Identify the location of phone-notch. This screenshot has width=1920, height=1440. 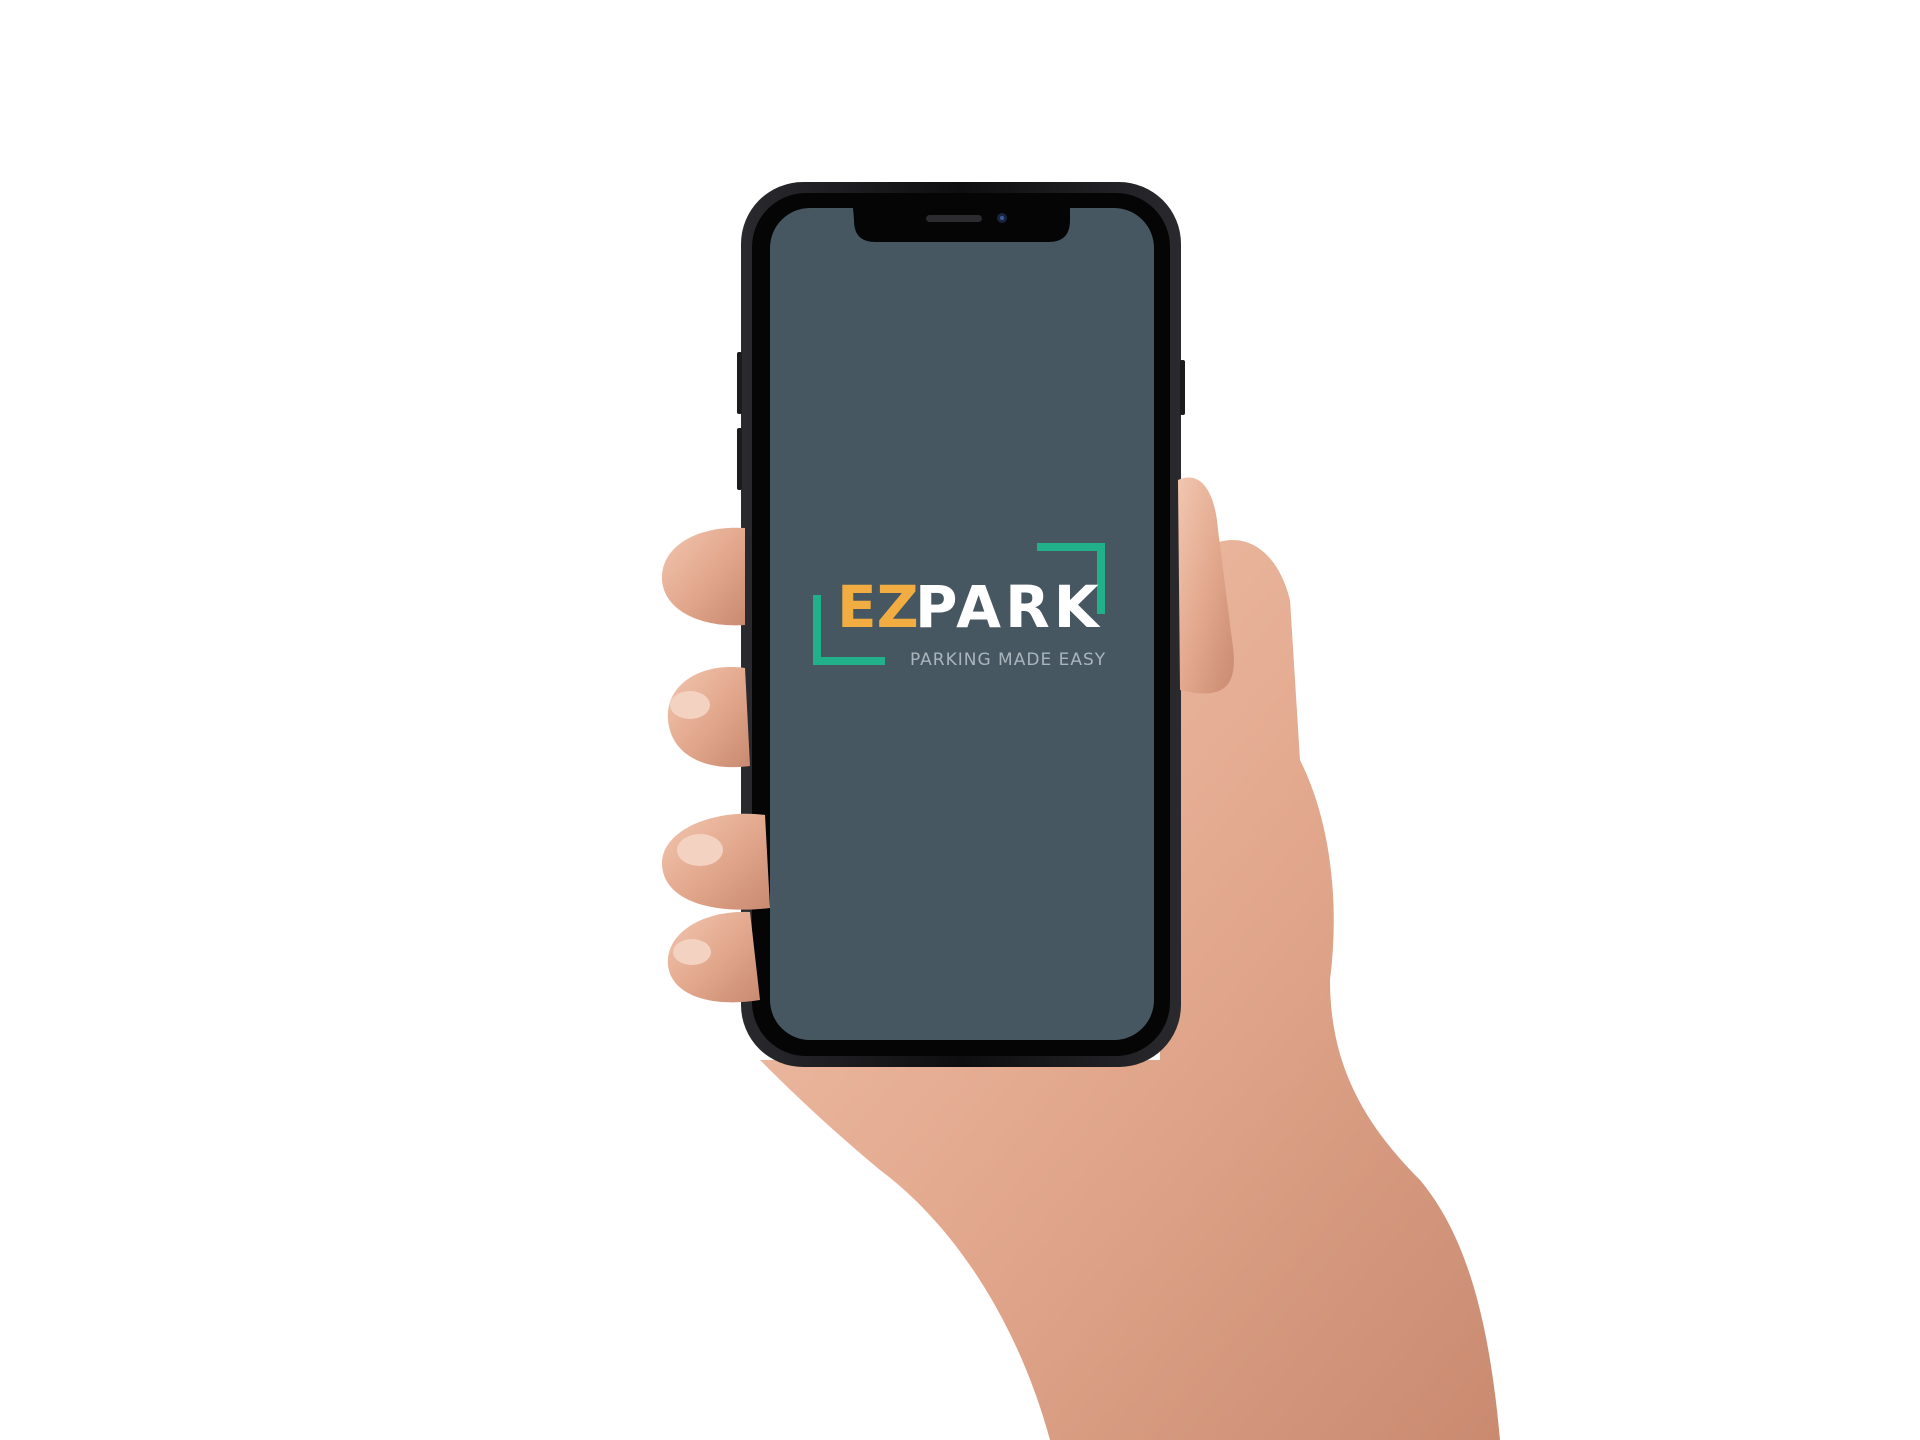
(961, 225).